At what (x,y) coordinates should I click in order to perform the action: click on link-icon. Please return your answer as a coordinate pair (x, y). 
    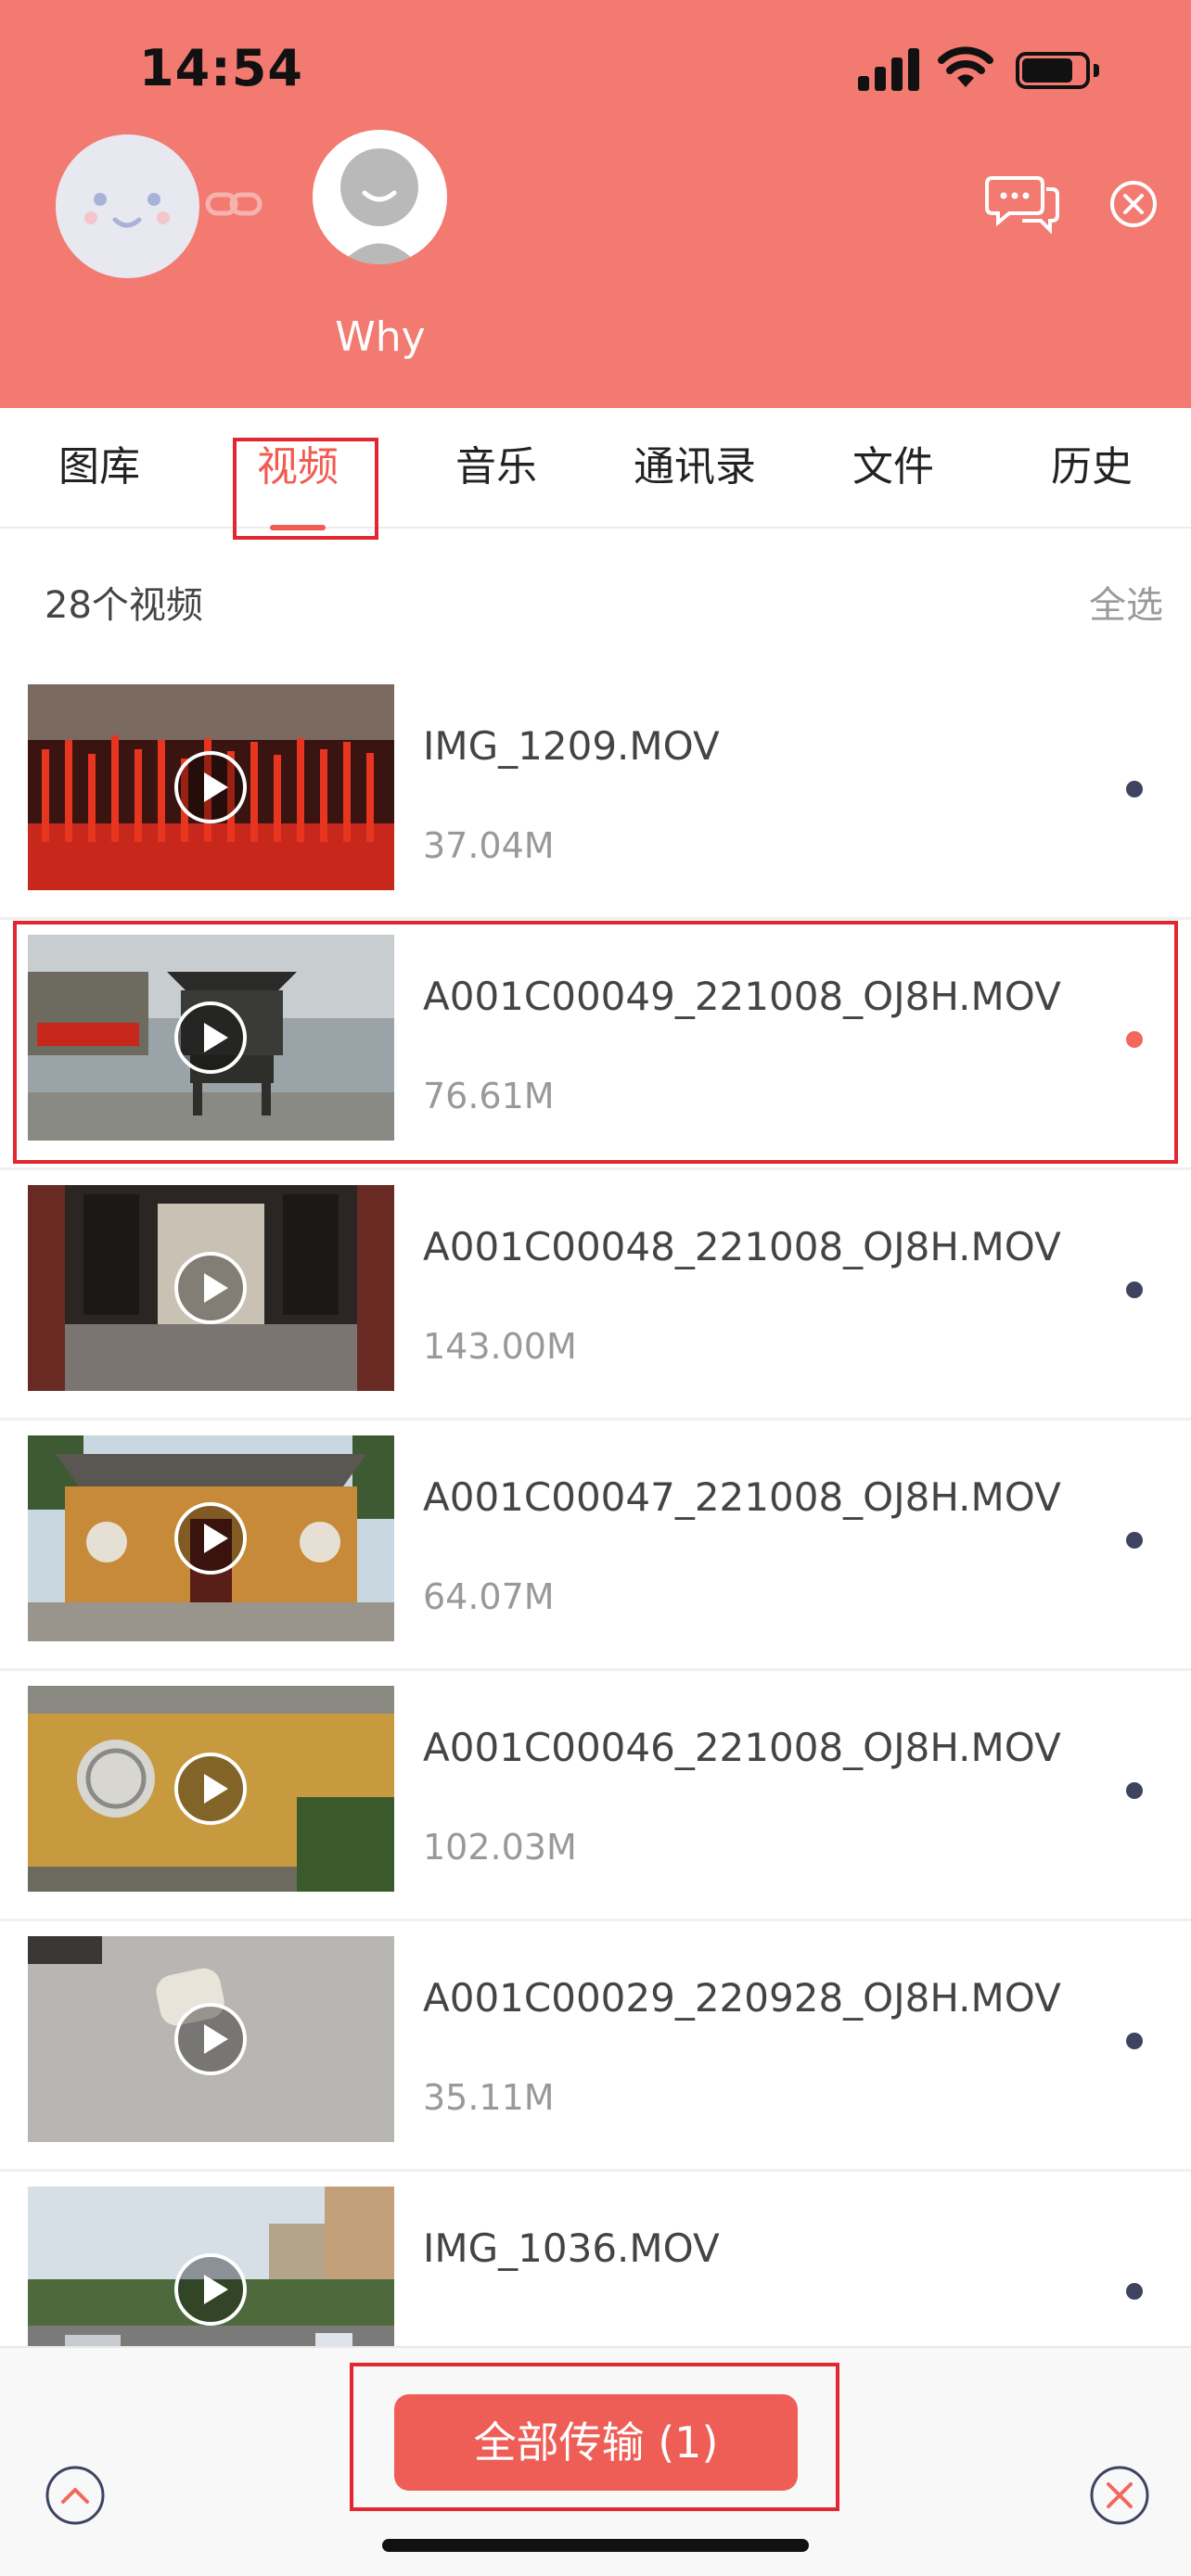
    Looking at the image, I should click on (234, 204).